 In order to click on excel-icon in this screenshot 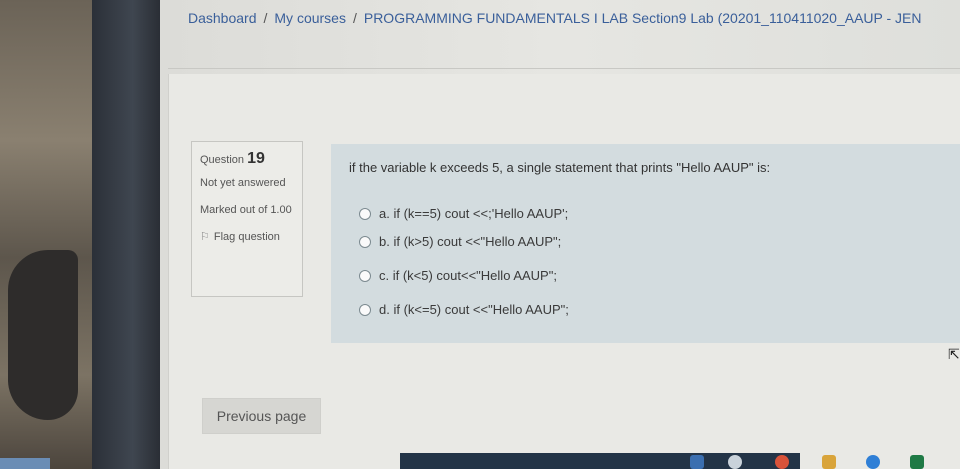, I will do `click(917, 462)`.